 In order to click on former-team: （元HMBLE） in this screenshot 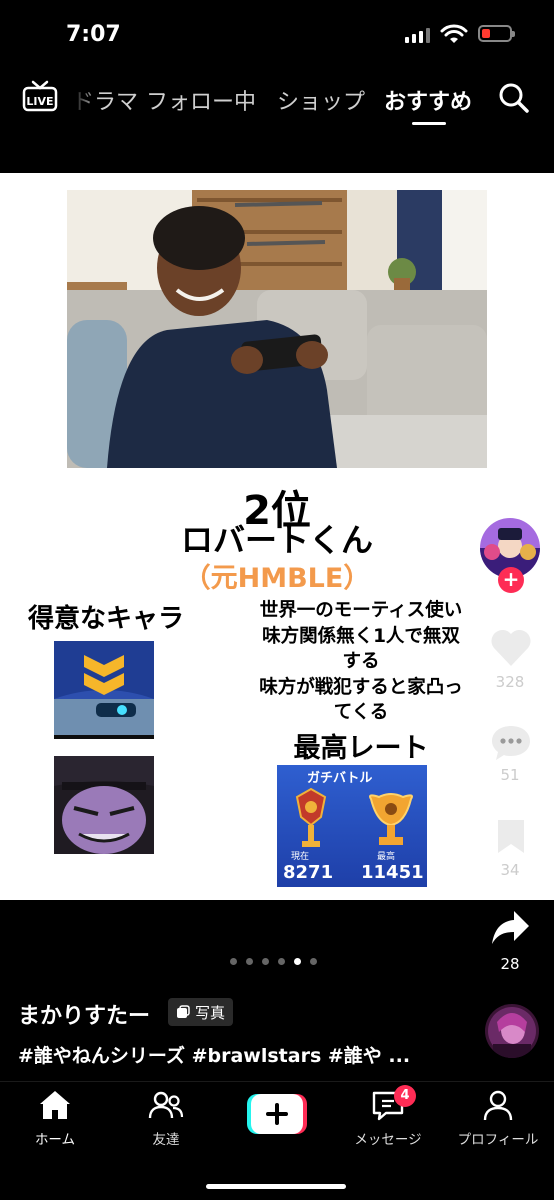, I will do `click(277, 578)`.